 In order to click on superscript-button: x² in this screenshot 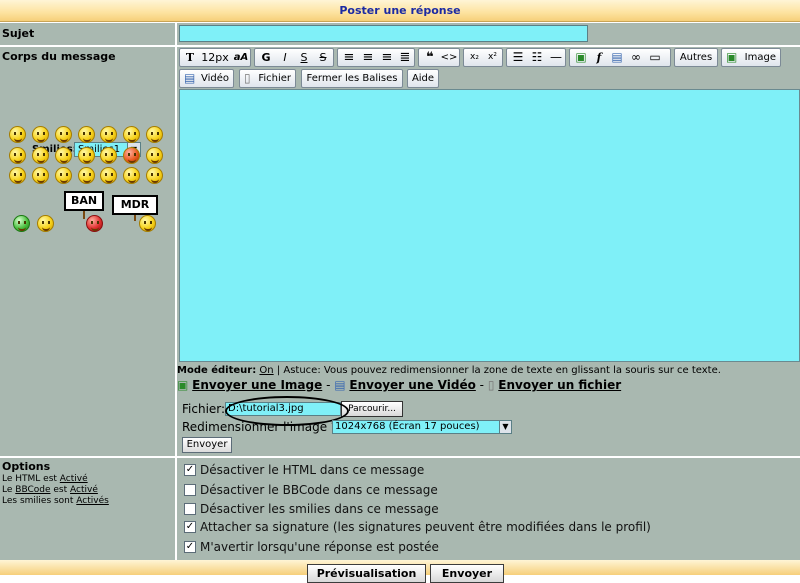, I will do `click(492, 57)`.